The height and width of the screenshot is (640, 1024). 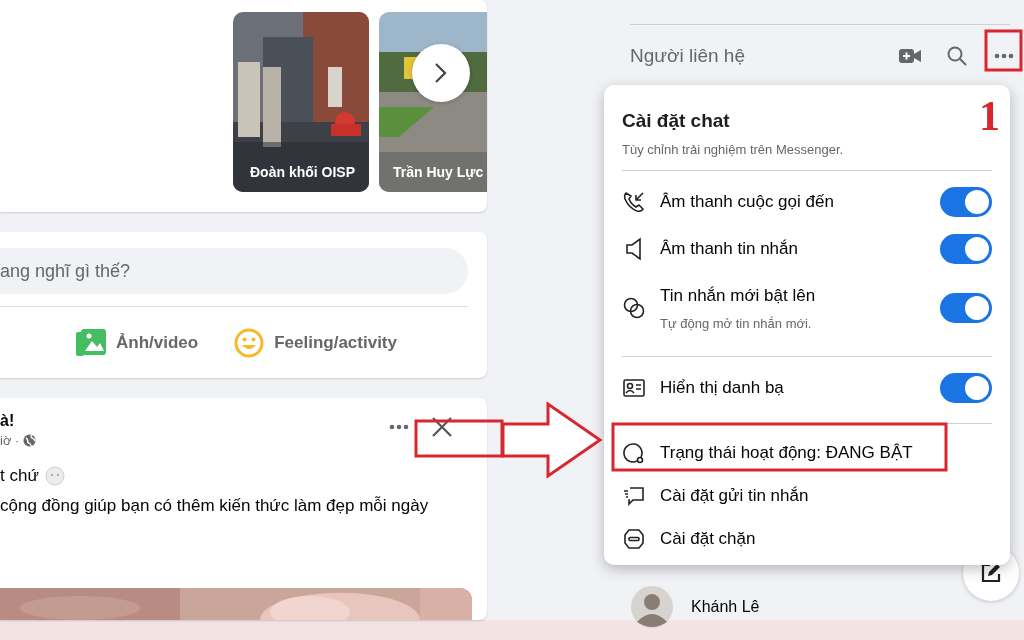 I want to click on menu-subtitle: Tùy chỉnh trải nghiệm trên Messenger., so click(x=733, y=150).